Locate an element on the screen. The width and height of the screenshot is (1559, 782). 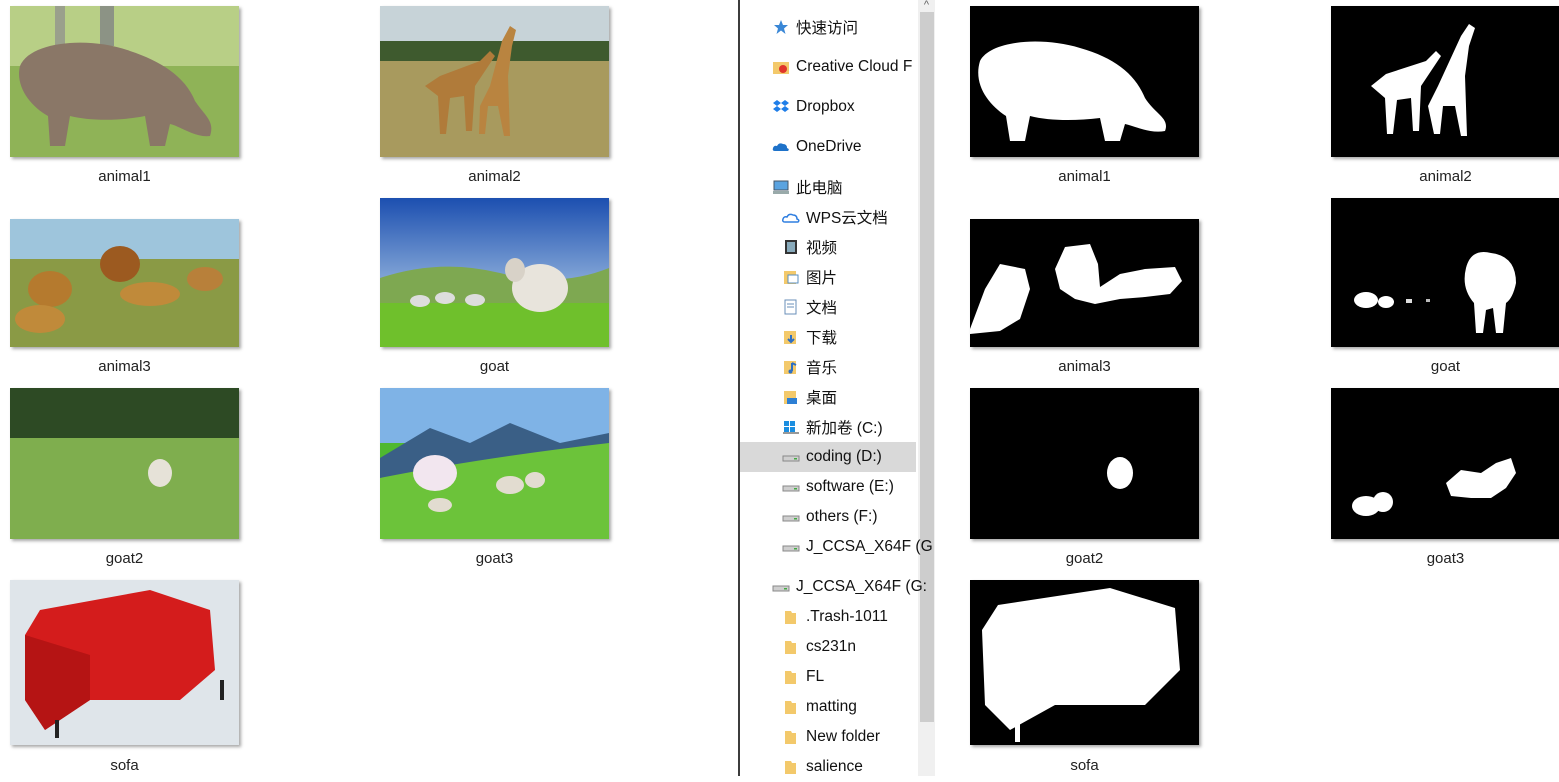
nav-creative-cloud: Creative Cloud F is located at coordinates (844, 67).